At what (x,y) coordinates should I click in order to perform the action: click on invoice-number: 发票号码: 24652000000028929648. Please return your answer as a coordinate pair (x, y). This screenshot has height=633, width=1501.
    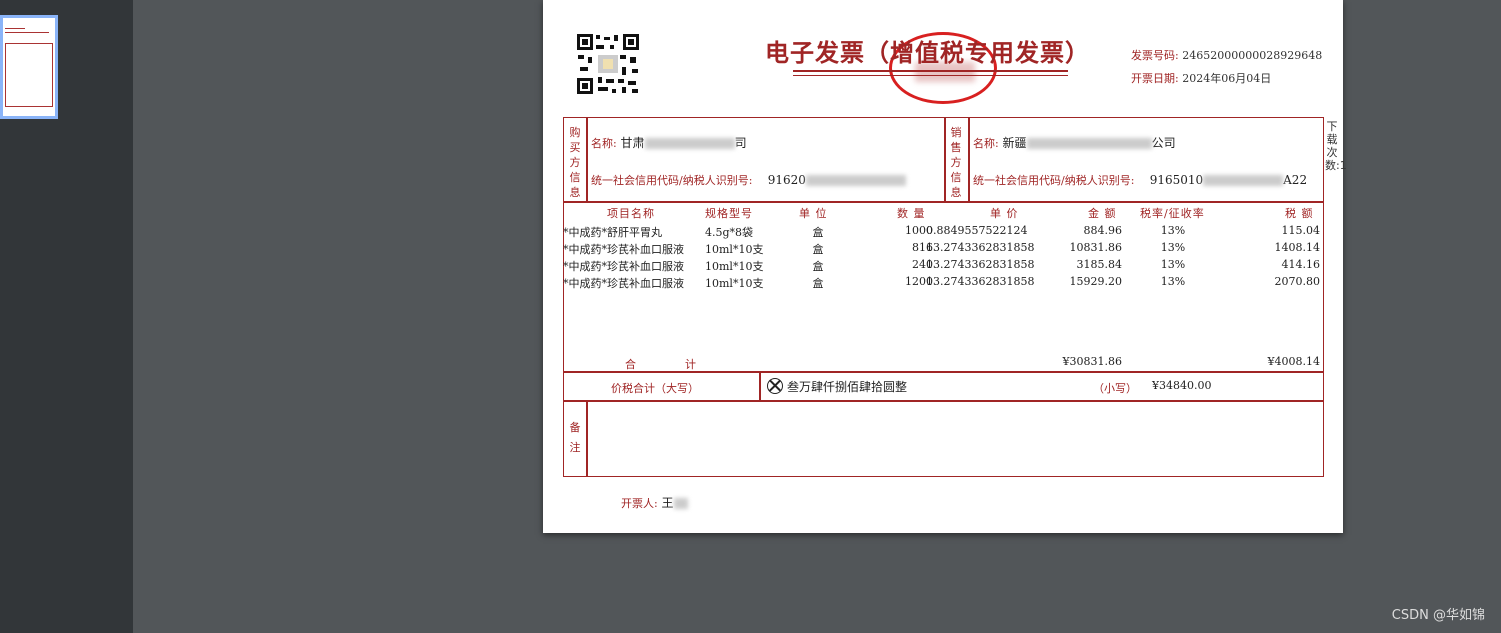
    Looking at the image, I should click on (1227, 55).